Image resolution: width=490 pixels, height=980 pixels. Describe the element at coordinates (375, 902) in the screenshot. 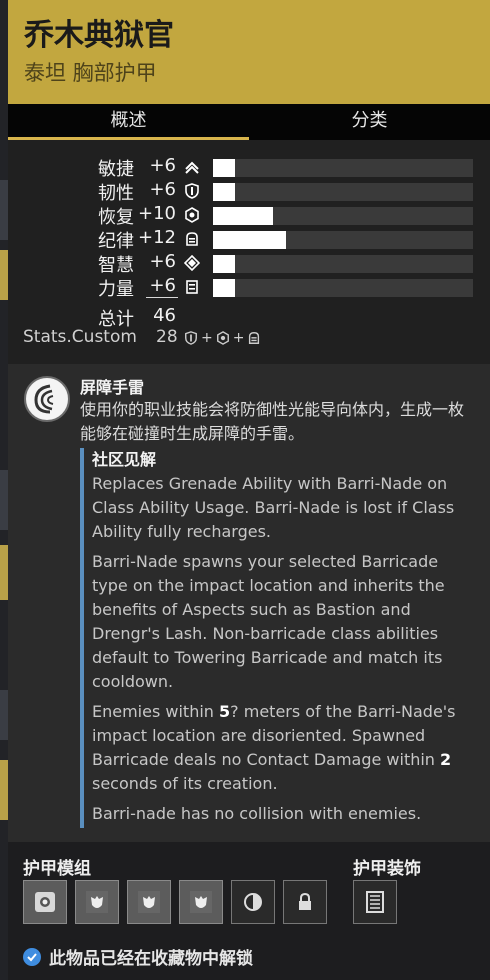

I see `ornament-icon` at that location.